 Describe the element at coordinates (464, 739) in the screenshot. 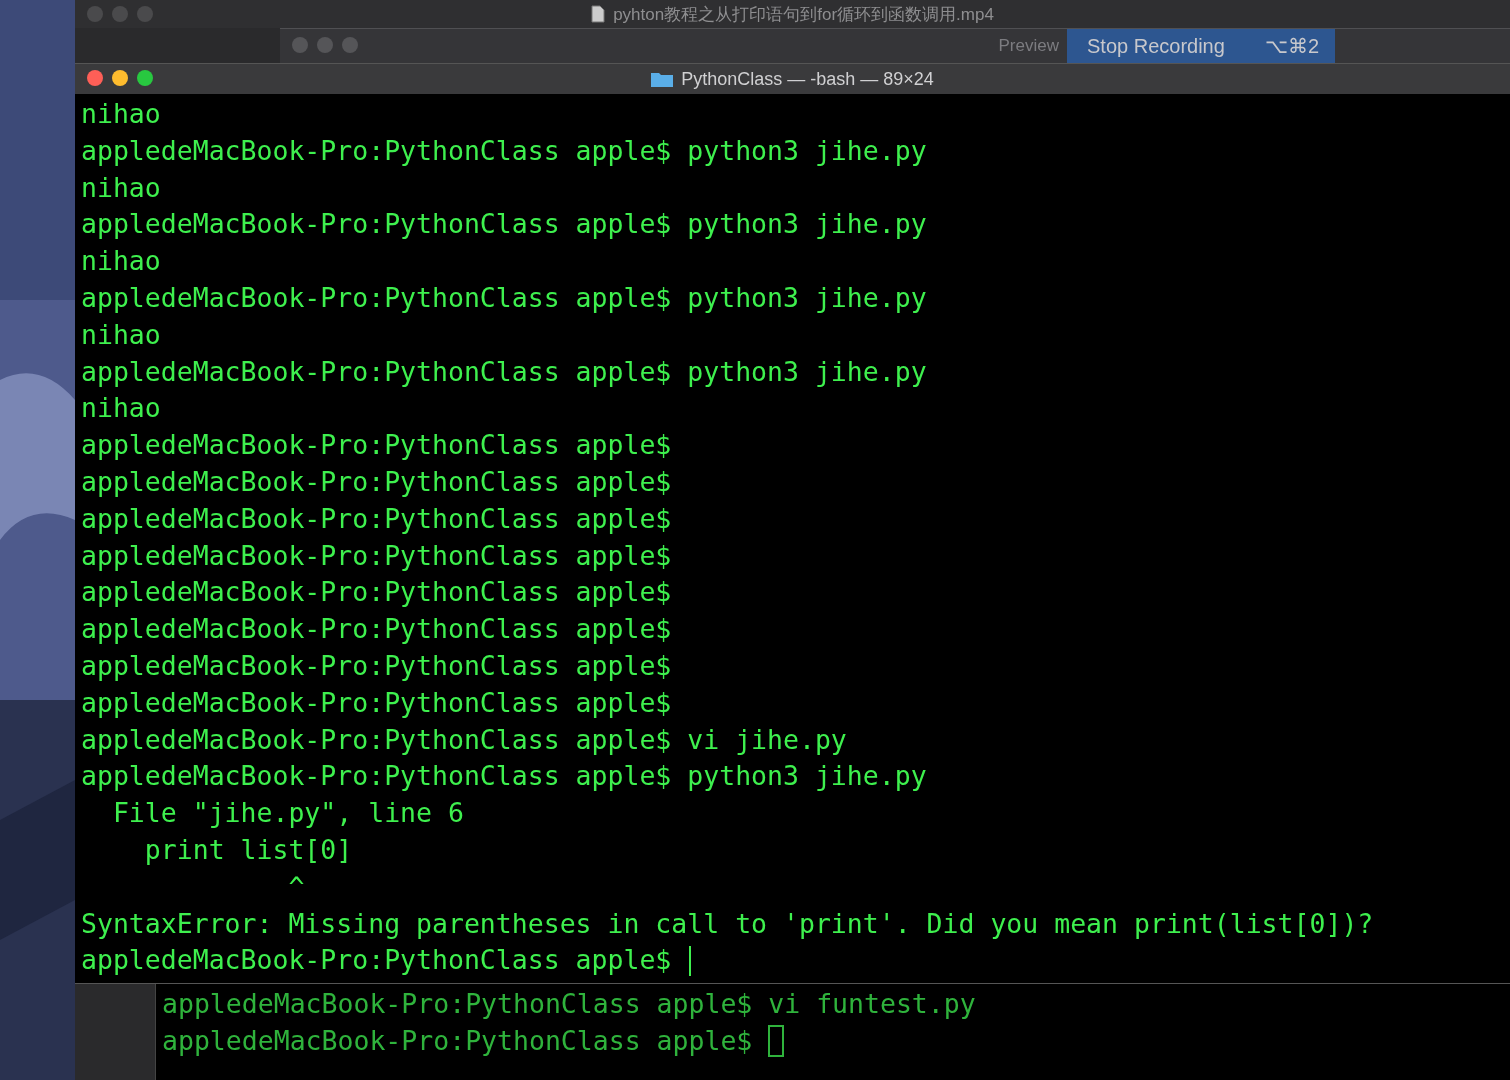

I see `terminal-line: appledeMacBook-Pro:PythonClass apple$ vi jihe.py` at that location.